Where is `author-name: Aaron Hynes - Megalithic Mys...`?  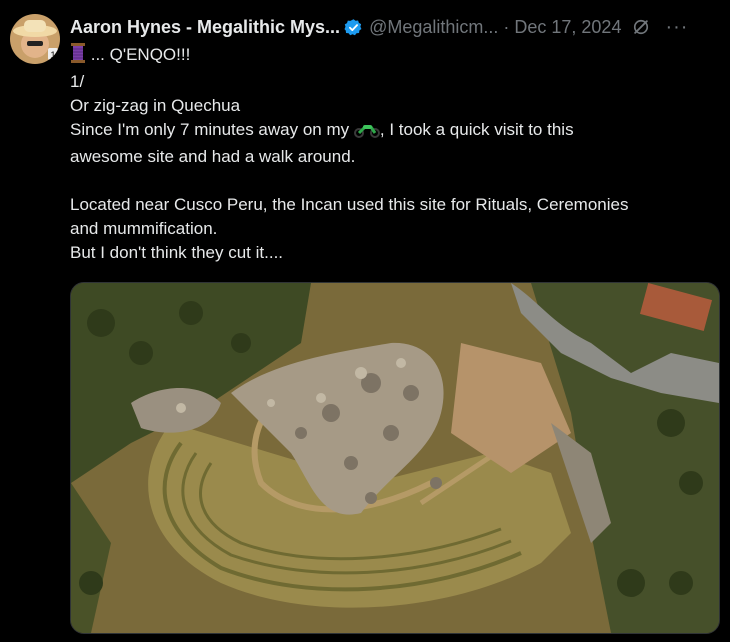
author-name: Aaron Hynes - Megalithic Mys... is located at coordinates (205, 27).